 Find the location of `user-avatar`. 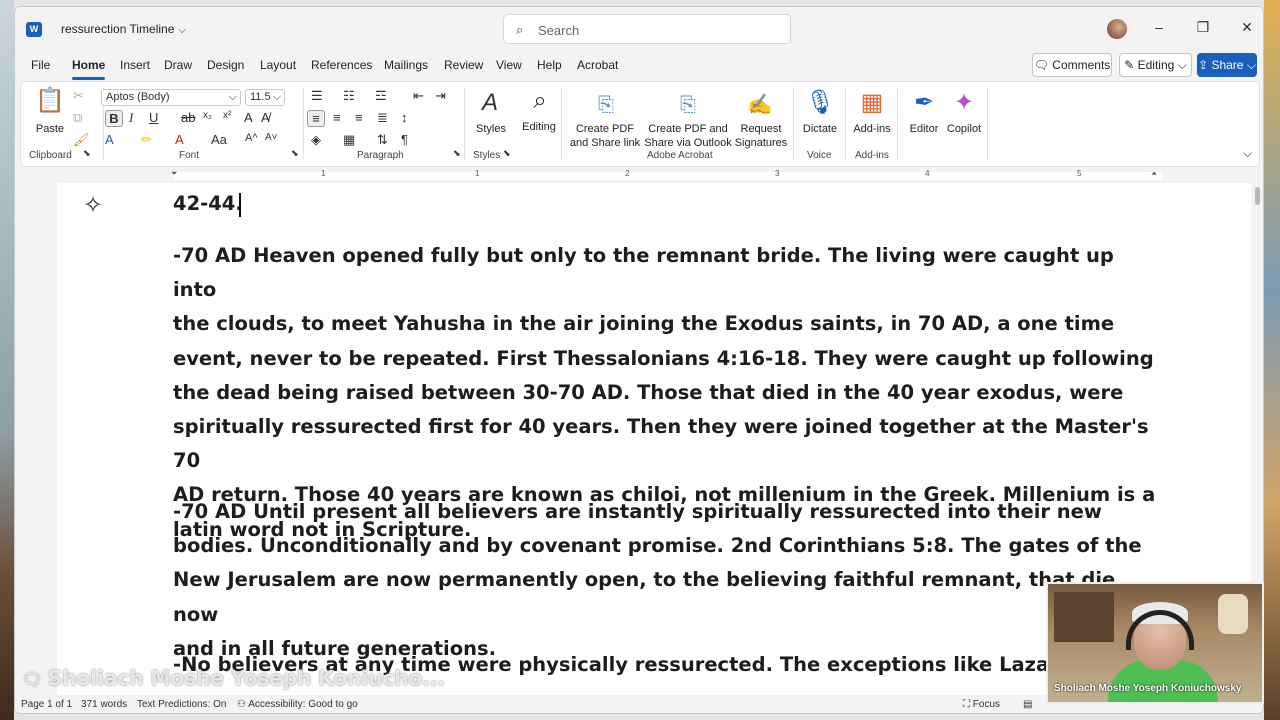

user-avatar is located at coordinates (1117, 29).